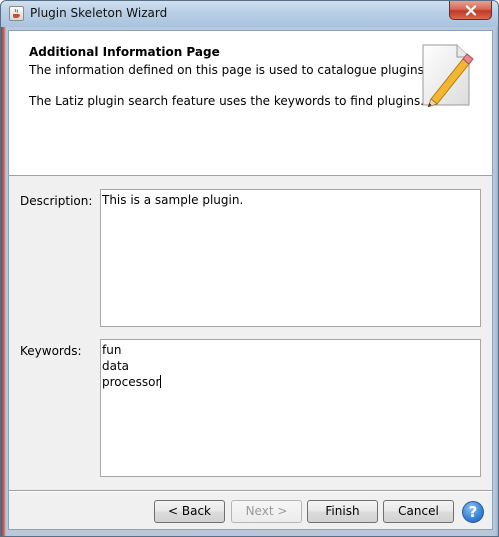 The image size is (499, 537). What do you see at coordinates (249, 14) in the screenshot?
I see `title-bar: Plugin Skeleton Wizard` at bounding box center [249, 14].